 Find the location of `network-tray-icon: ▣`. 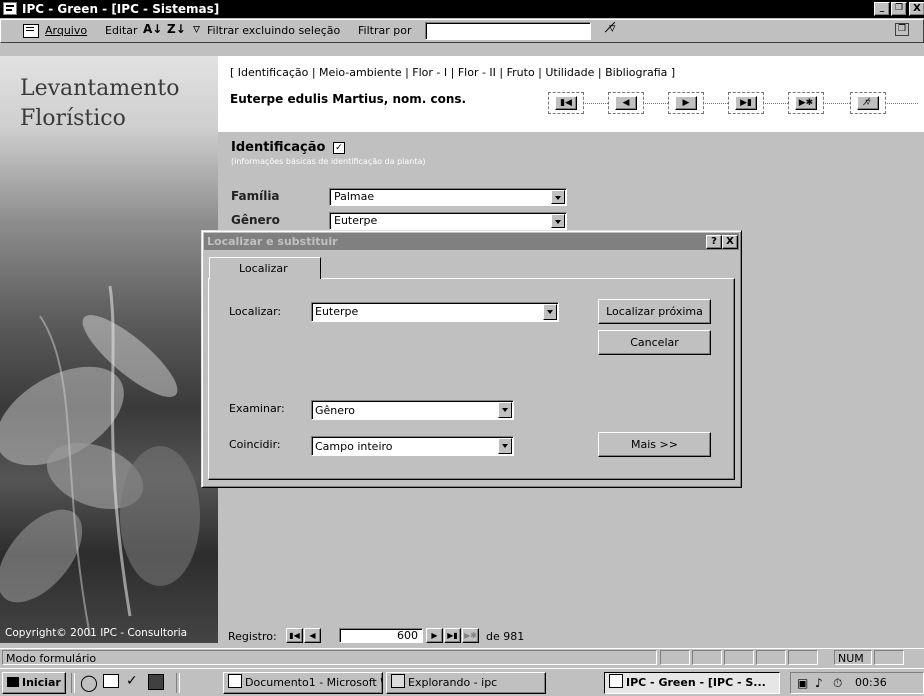

network-tray-icon: ▣ is located at coordinates (802, 683).